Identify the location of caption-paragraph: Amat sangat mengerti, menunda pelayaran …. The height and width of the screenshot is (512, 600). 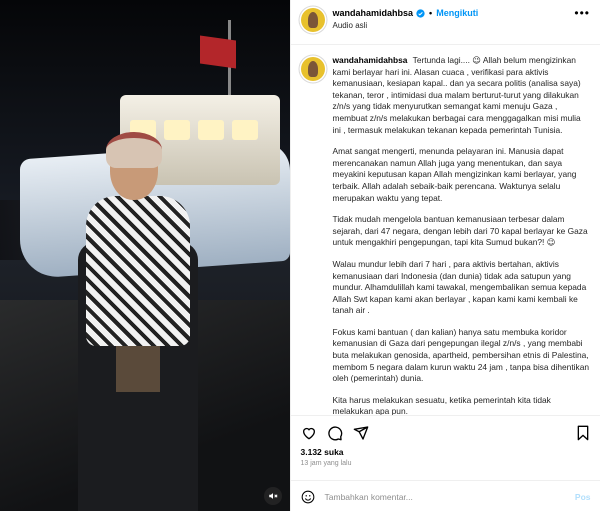
(455, 174).